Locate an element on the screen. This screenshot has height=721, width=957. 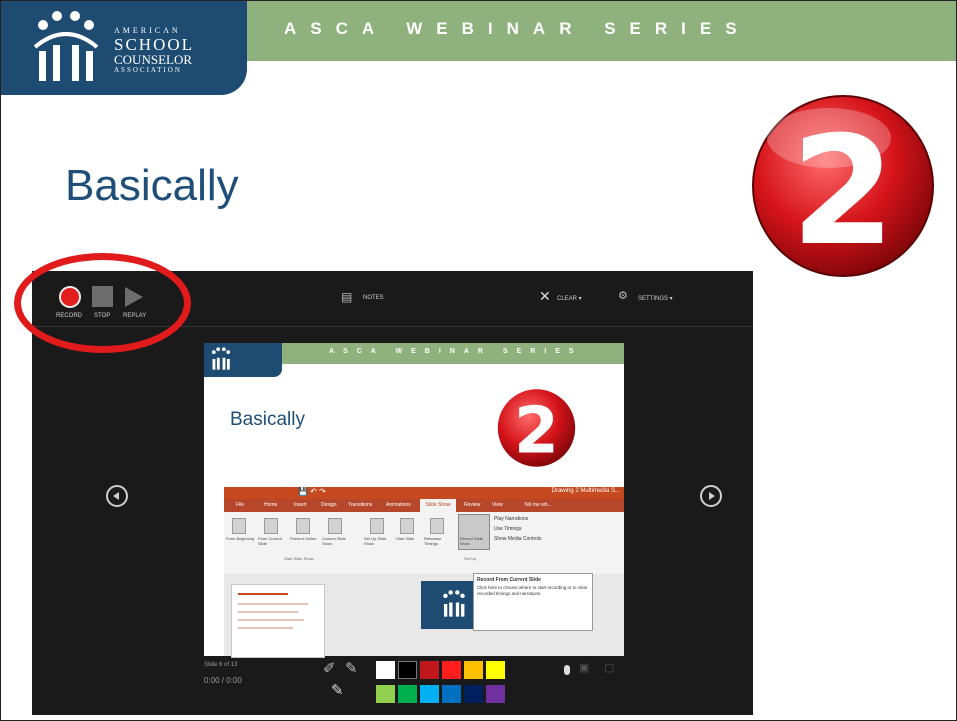
eraser-icon: ✐ is located at coordinates (329, 668).